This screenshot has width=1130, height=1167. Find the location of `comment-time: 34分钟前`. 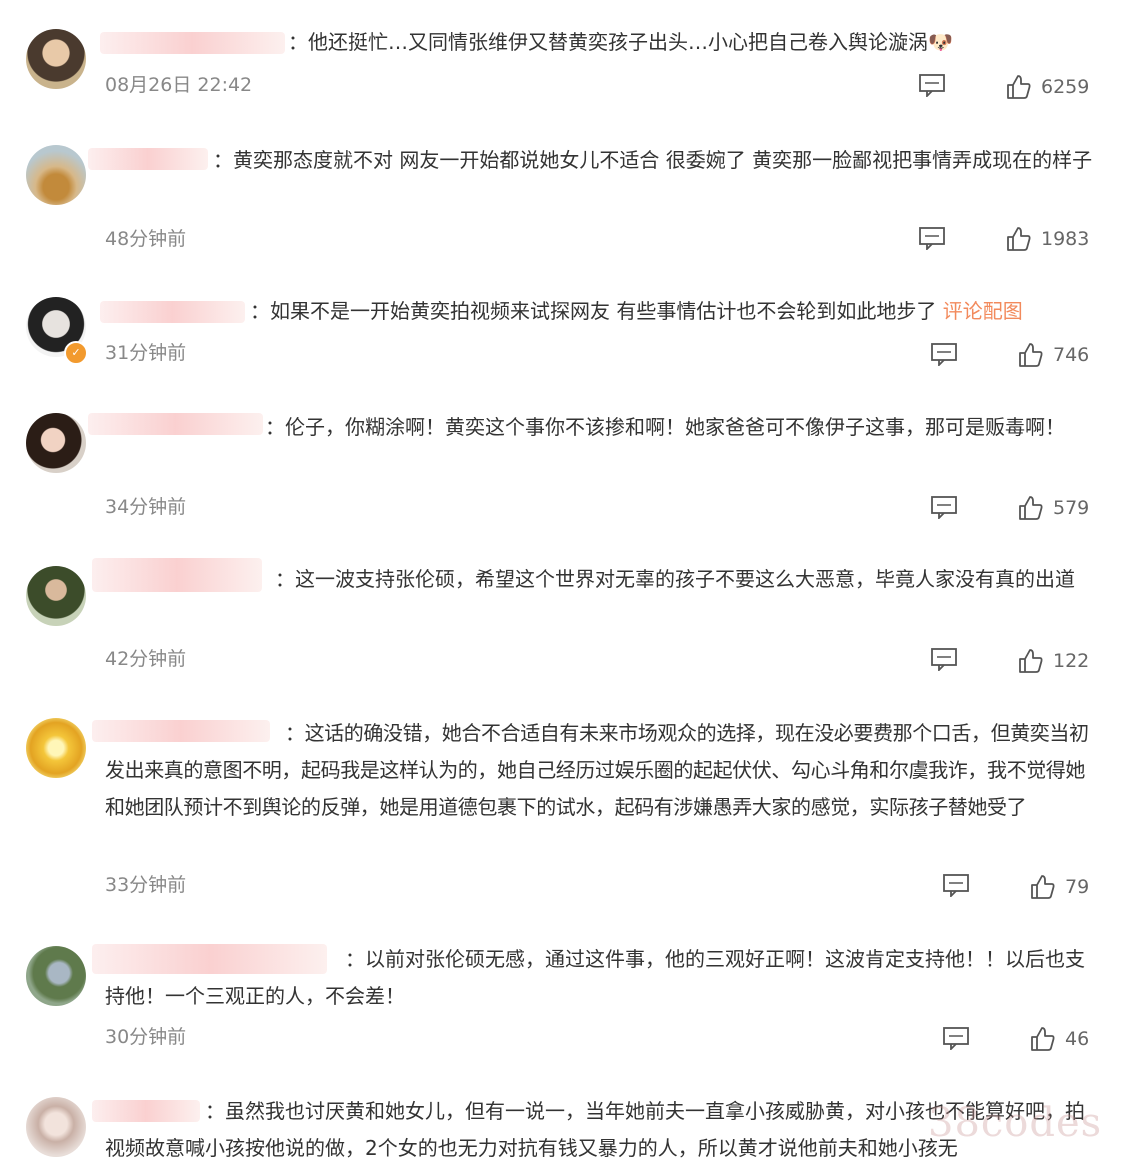

comment-time: 34分钟前 is located at coordinates (146, 507).